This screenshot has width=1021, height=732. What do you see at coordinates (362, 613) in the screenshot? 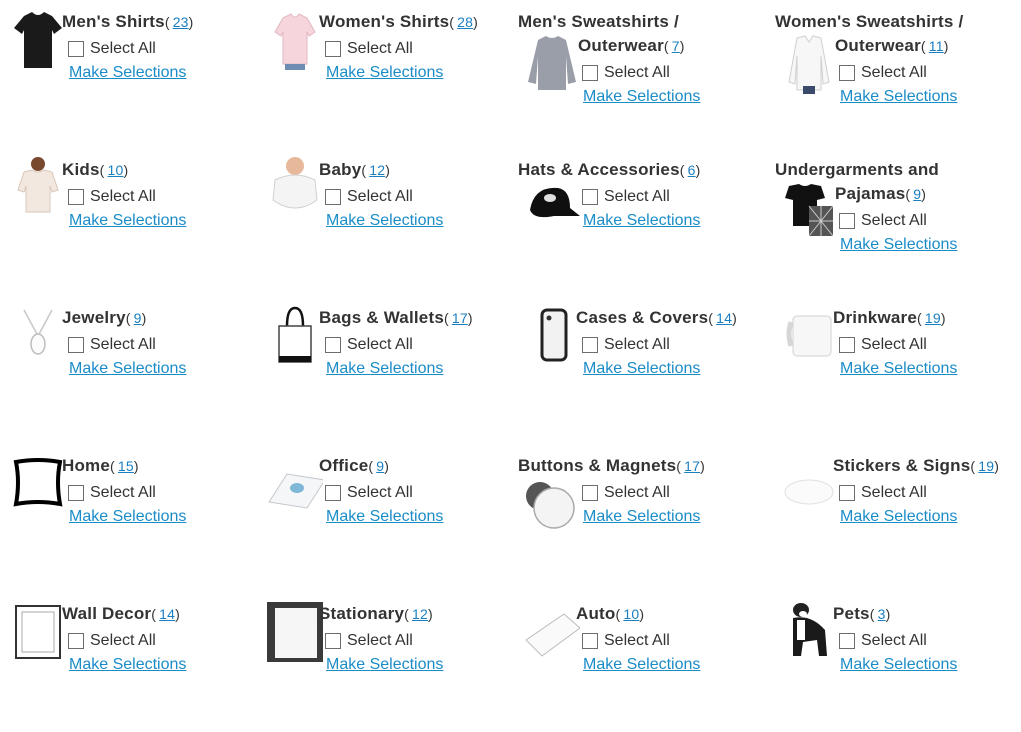
I see `category-title: Stationary` at bounding box center [362, 613].